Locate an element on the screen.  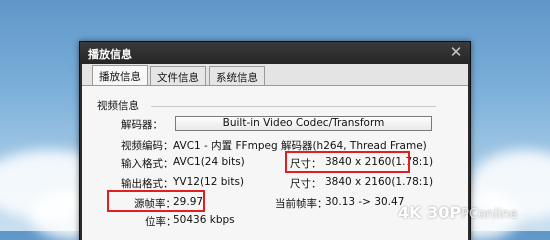
title-bar: 播放信息 ✕ is located at coordinates (275, 53).